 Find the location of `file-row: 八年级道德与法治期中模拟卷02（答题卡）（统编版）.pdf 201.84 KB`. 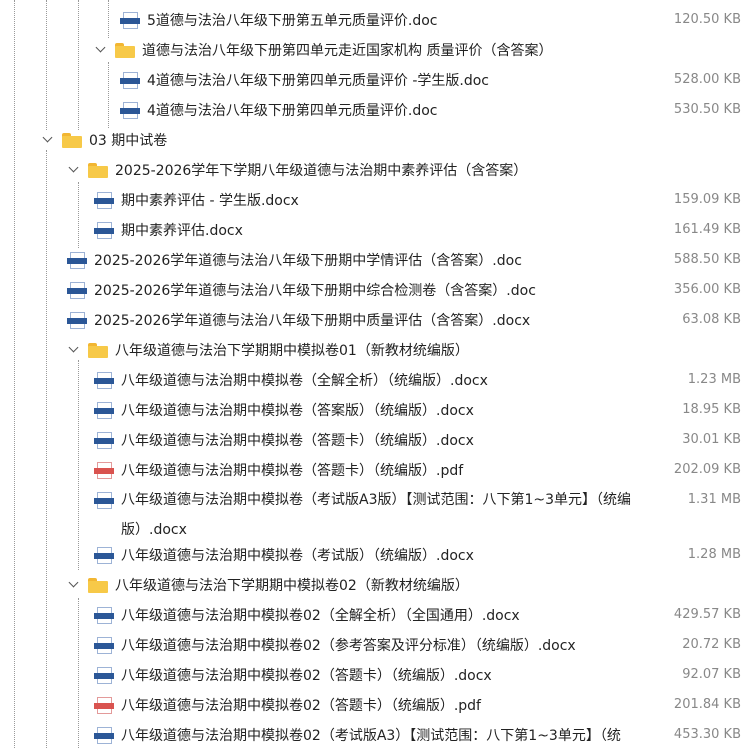

file-row: 八年级道德与法治期中模拟卷02（答题卡）（统编版）.pdf 201.84 KB is located at coordinates (374, 705).